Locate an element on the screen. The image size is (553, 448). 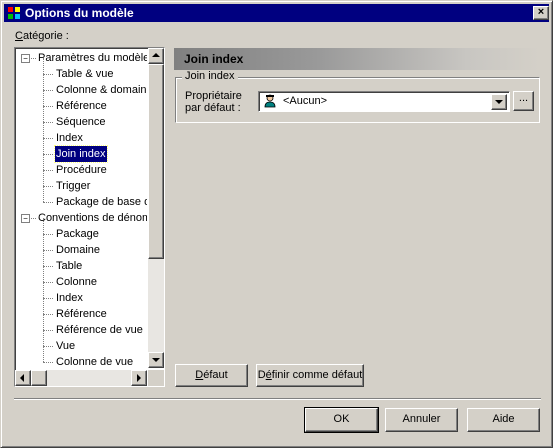
window-title: Options du modèle is located at coordinates (79, 13).